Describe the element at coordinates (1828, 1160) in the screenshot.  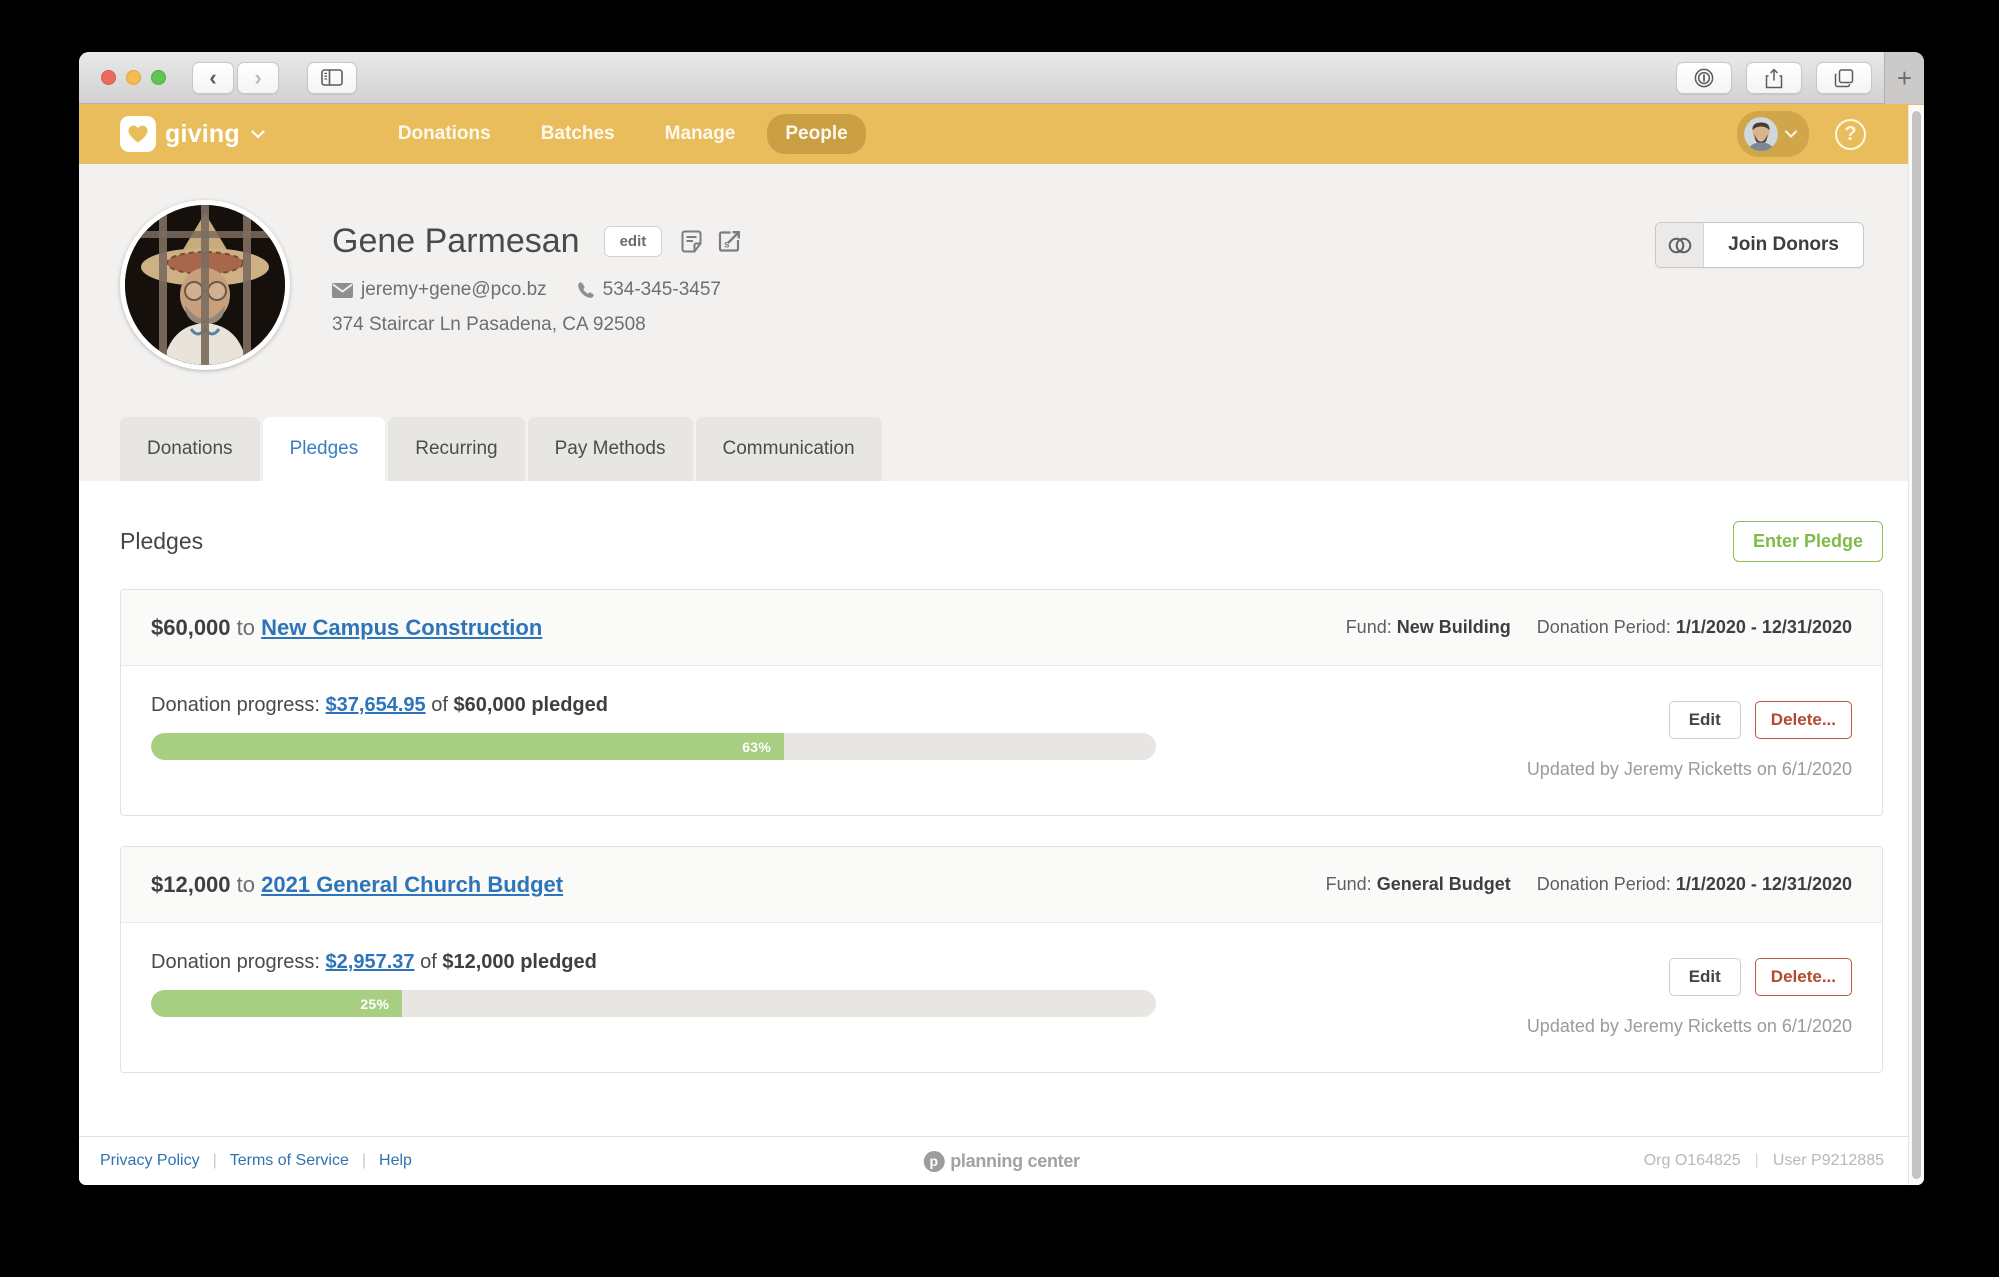
I see `user-id: User P9212885` at that location.